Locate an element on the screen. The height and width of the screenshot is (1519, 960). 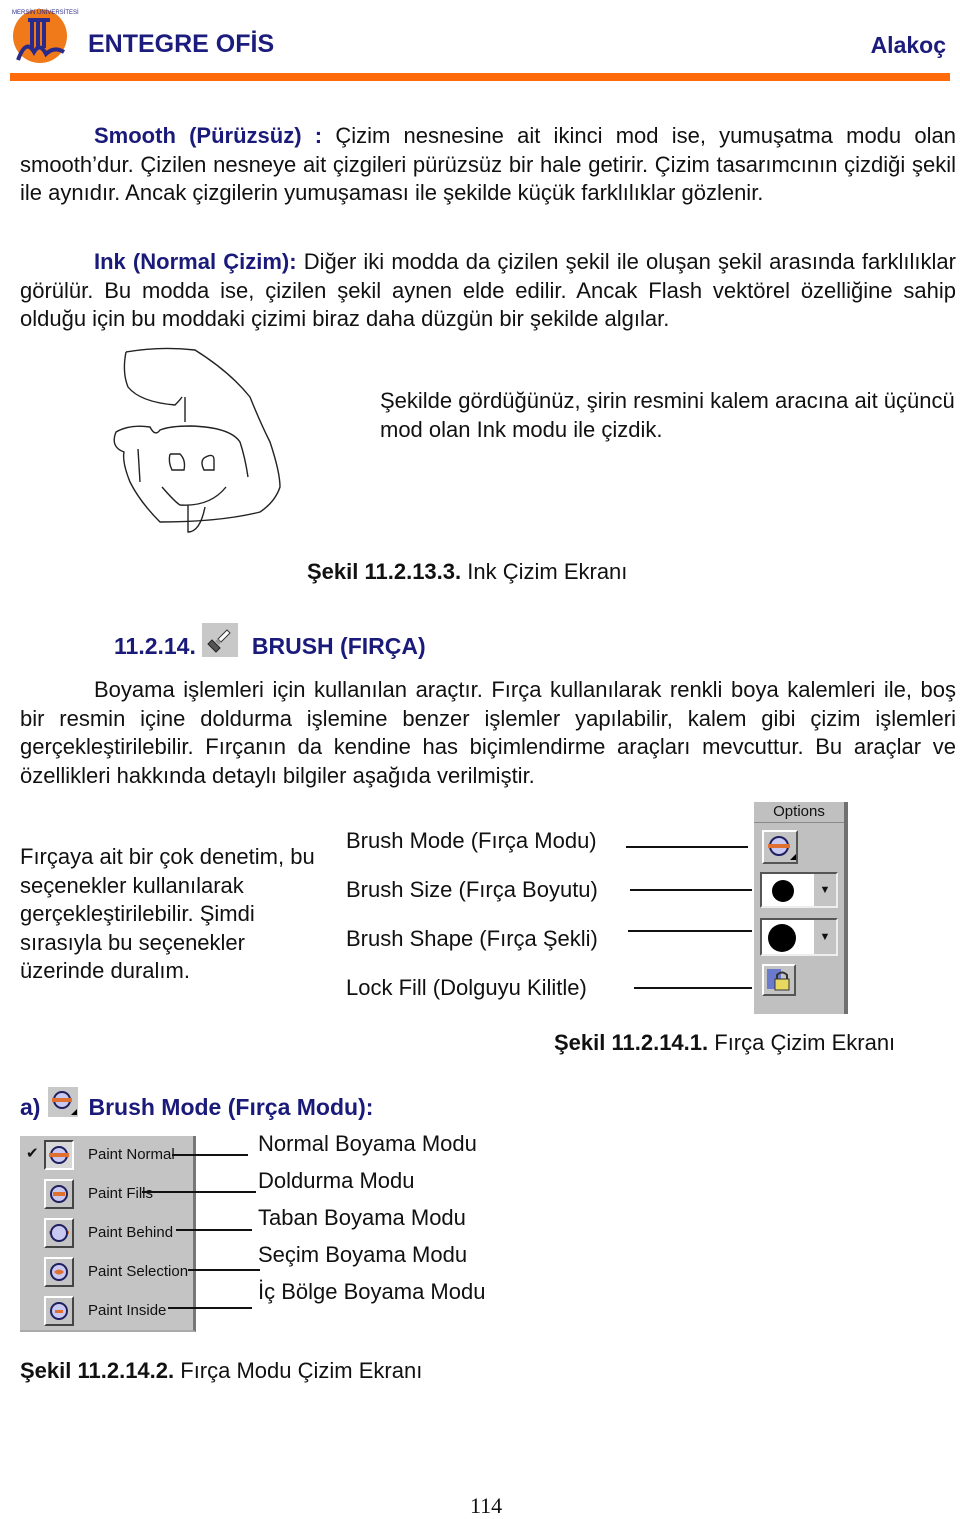
section-number: 11.2.14. is located at coordinates (155, 646).